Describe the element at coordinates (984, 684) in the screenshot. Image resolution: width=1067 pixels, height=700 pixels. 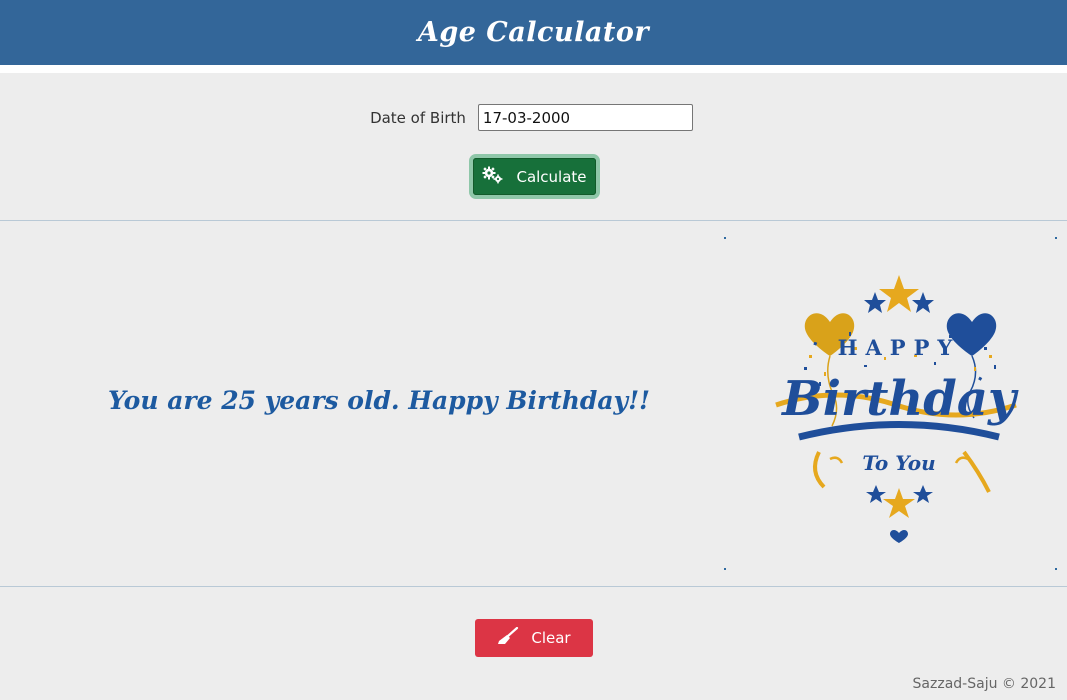
I see `footer-credit: Sazzad-Saju © 2021` at that location.